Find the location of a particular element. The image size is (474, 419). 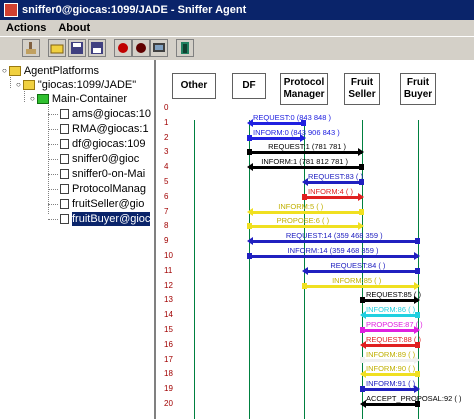

message-arrow: REQUEST:88 ( ) is located at coordinates (390, 342).